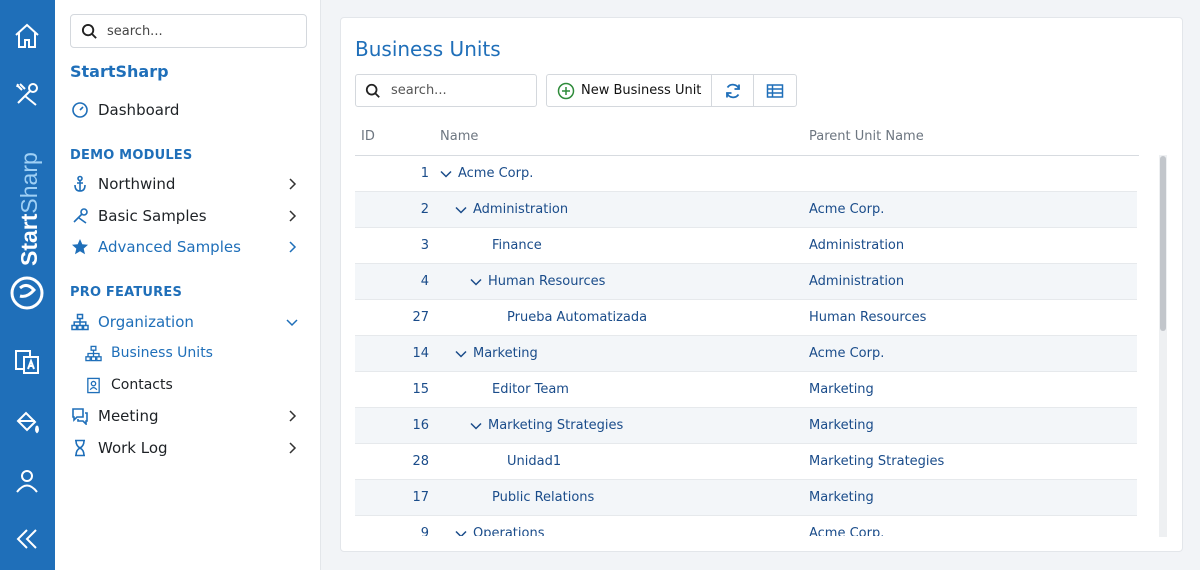 This screenshot has height=570, width=1200. I want to click on nav-basic-samples-label: Basic Samples, so click(152, 216).